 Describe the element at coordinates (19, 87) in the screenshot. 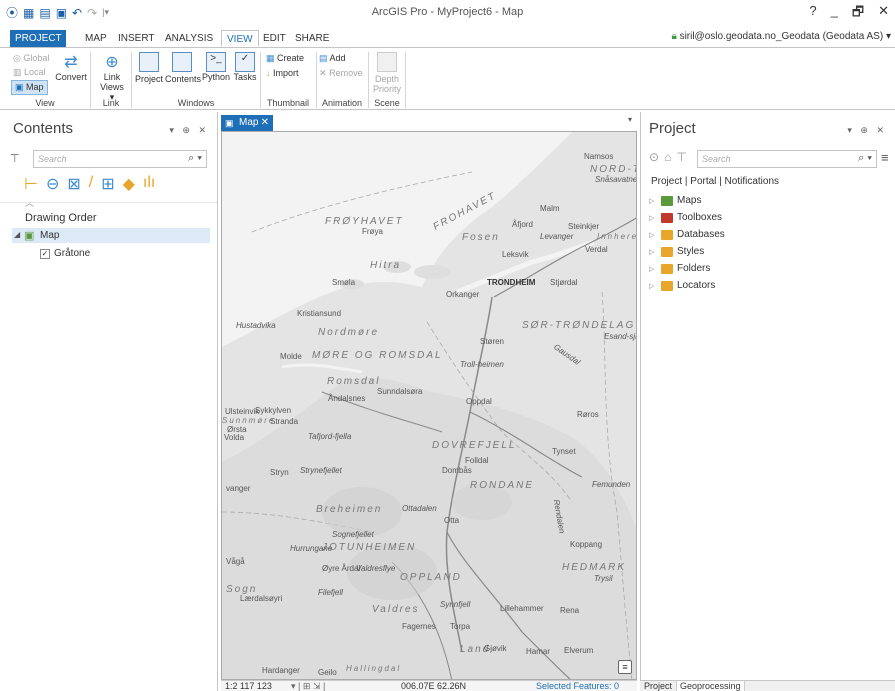

I see `map-icon: ▣` at that location.